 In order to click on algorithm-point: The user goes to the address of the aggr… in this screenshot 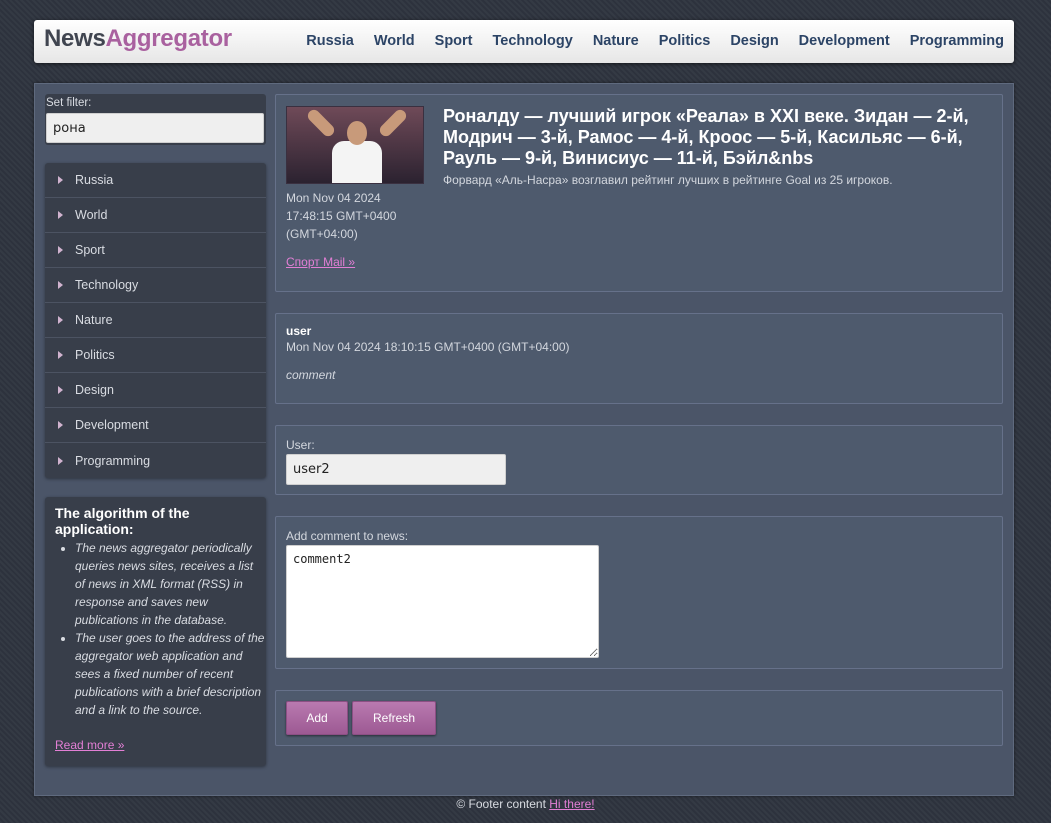, I will do `click(170, 674)`.